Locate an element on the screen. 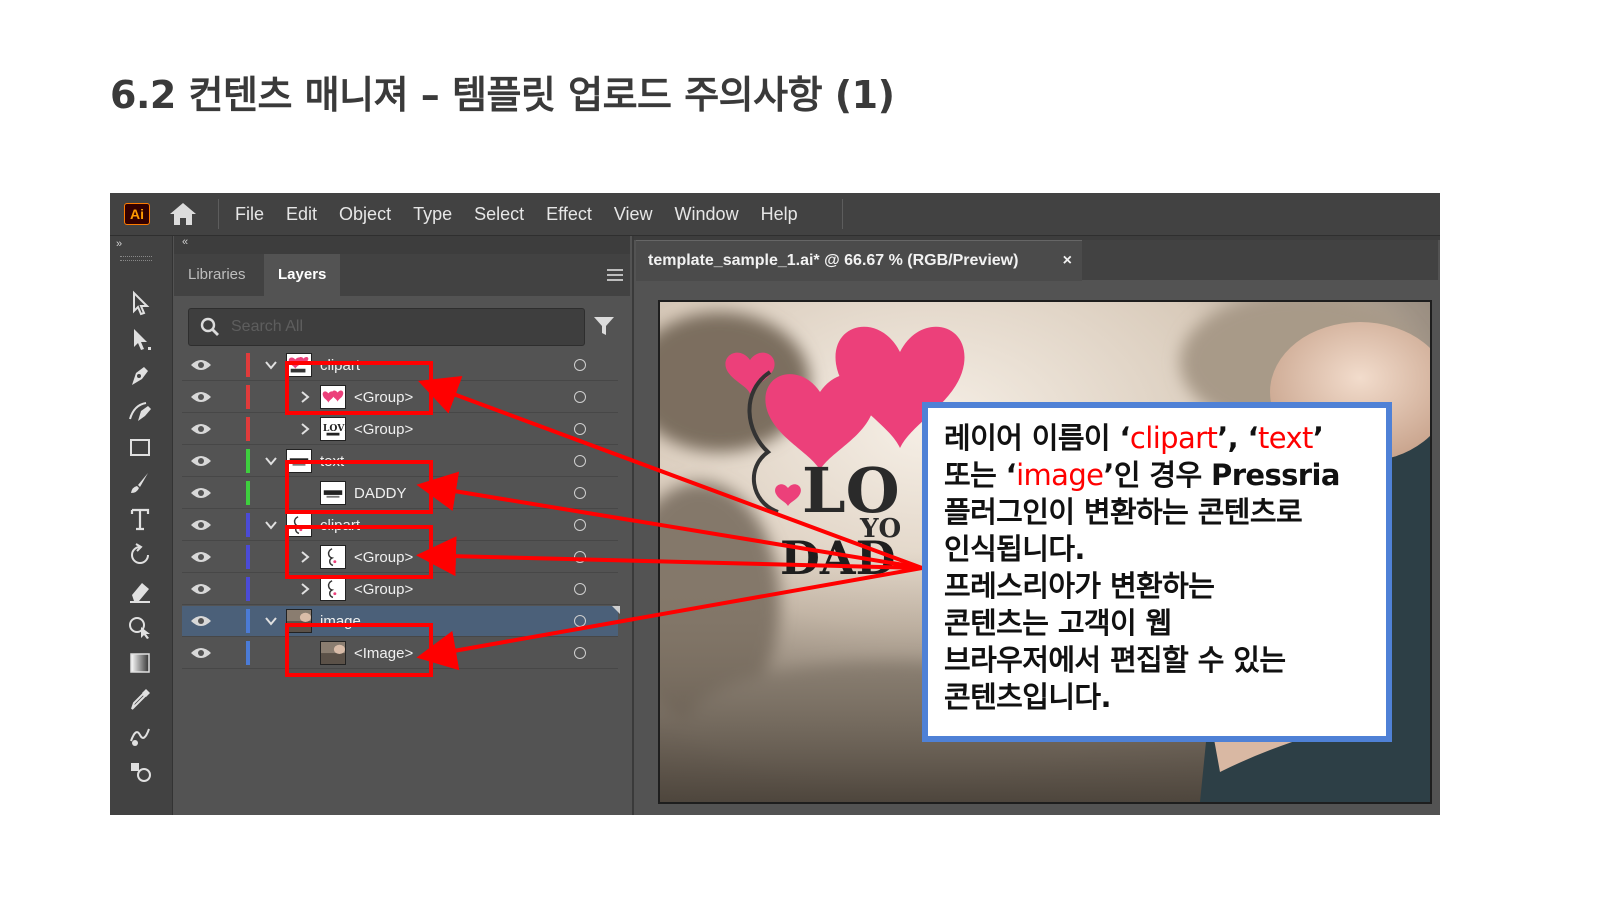  tools-collapse-toggle: » is located at coordinates (119, 244).